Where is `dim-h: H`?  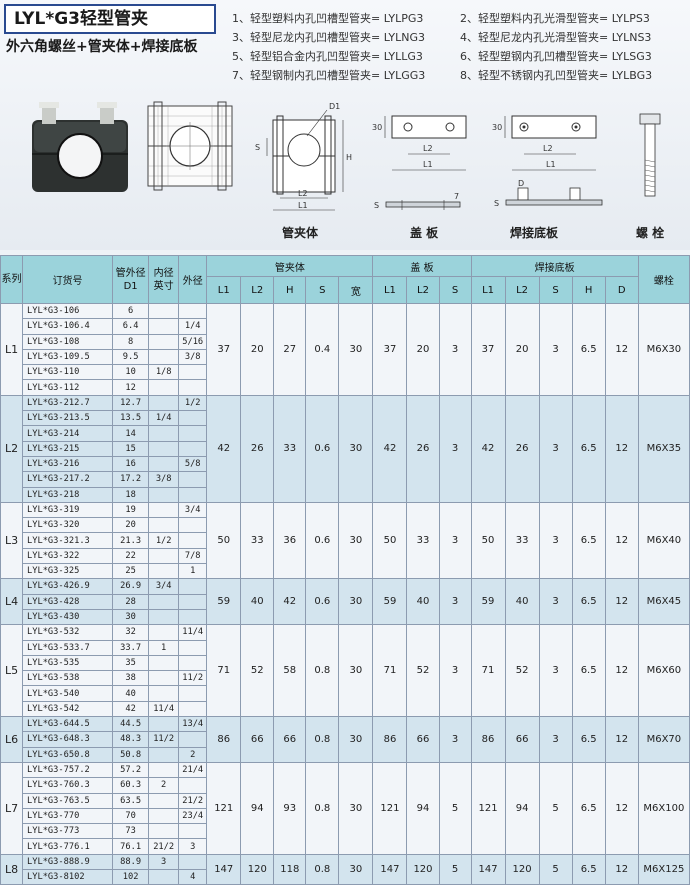
dim-h: H is located at coordinates (349, 157).